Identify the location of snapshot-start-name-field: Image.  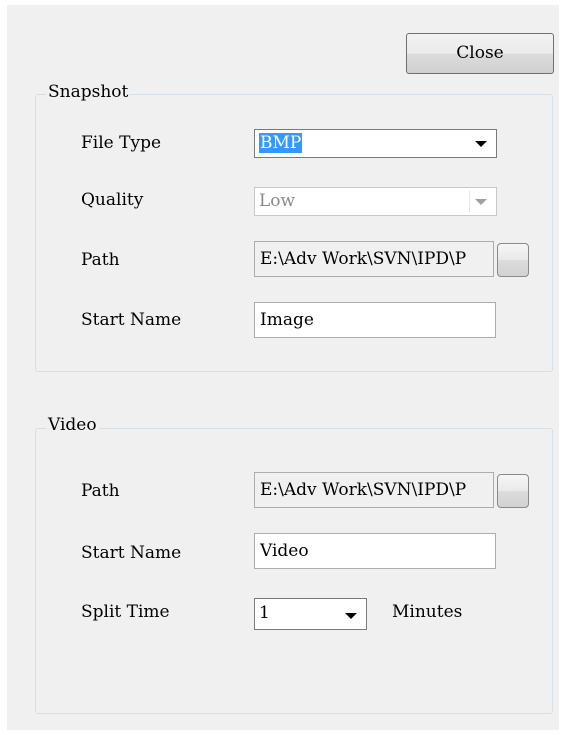
(375, 320).